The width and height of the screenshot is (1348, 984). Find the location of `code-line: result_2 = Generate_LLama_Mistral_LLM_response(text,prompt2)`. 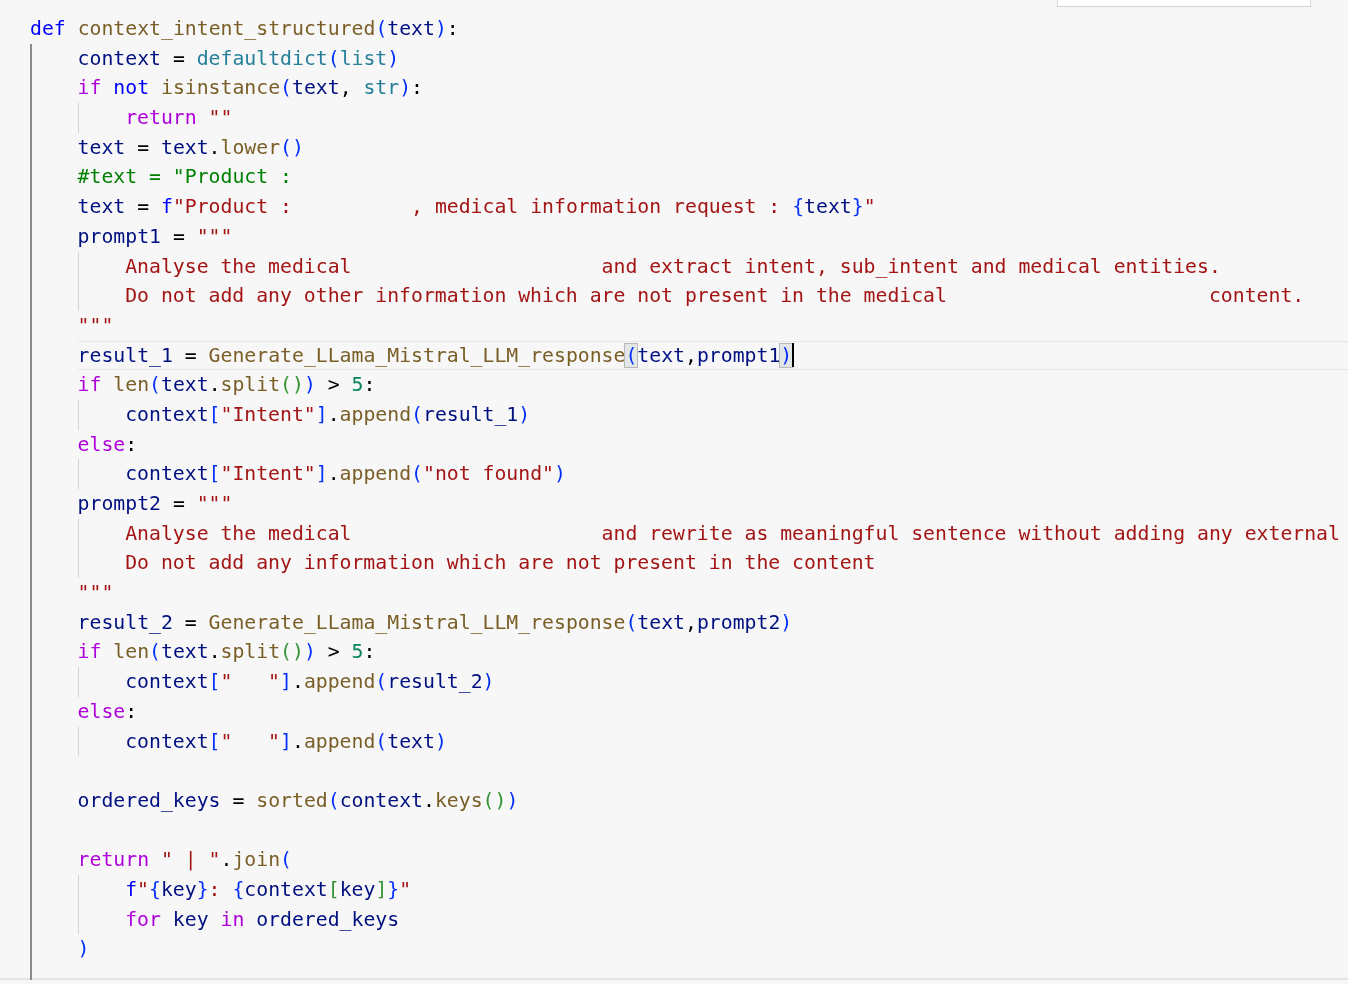

code-line: result_2 = Generate_LLama_Mistral_LLM_response(text,prompt2) is located at coordinates (435, 622).